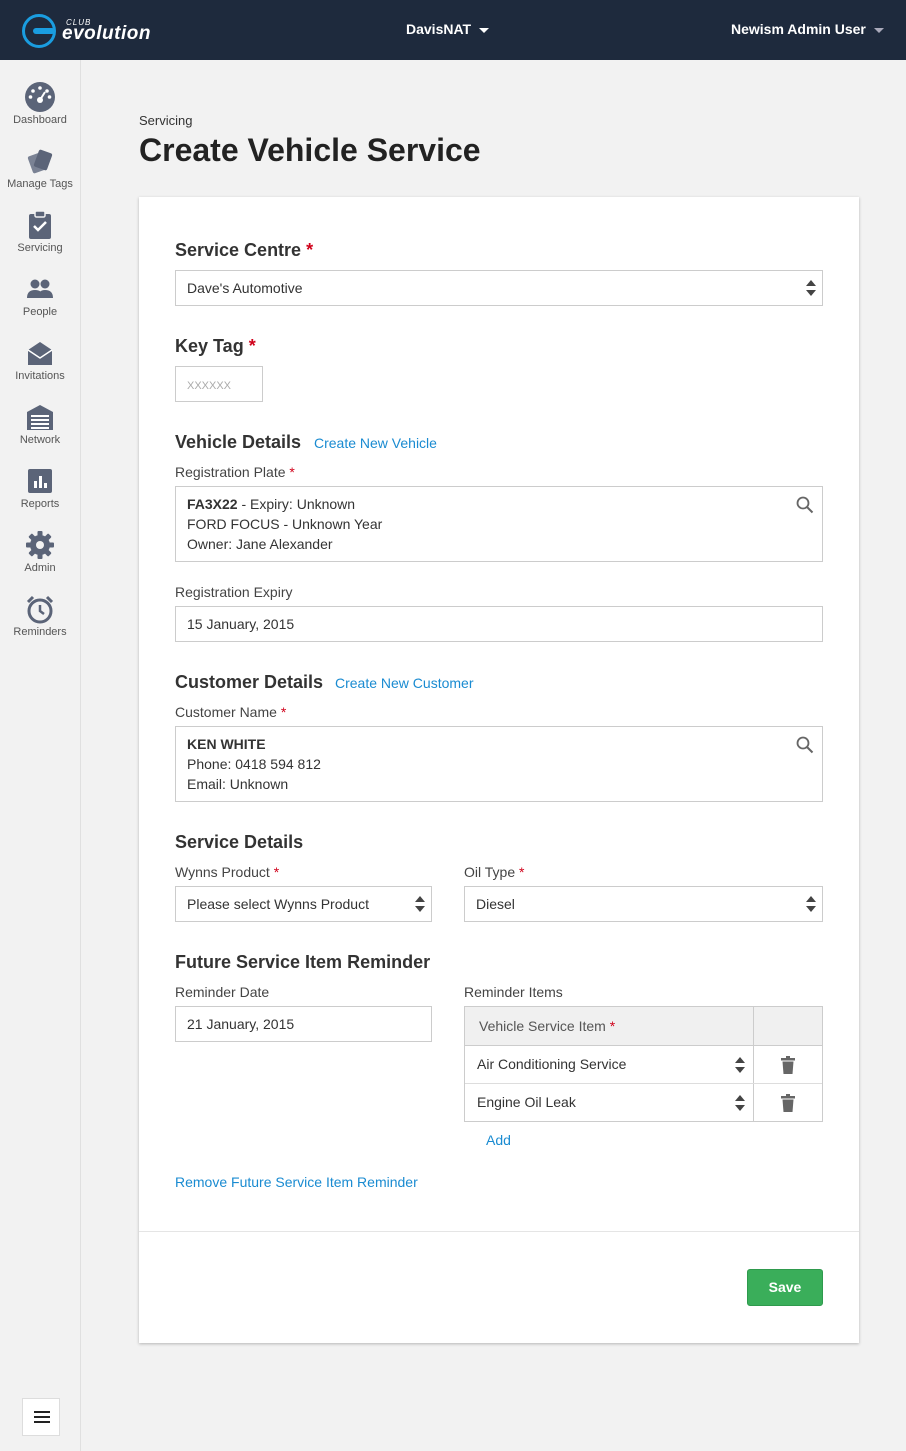  What do you see at coordinates (106, 33) in the screenshot?
I see `logo-wordmark: evolution` at bounding box center [106, 33].